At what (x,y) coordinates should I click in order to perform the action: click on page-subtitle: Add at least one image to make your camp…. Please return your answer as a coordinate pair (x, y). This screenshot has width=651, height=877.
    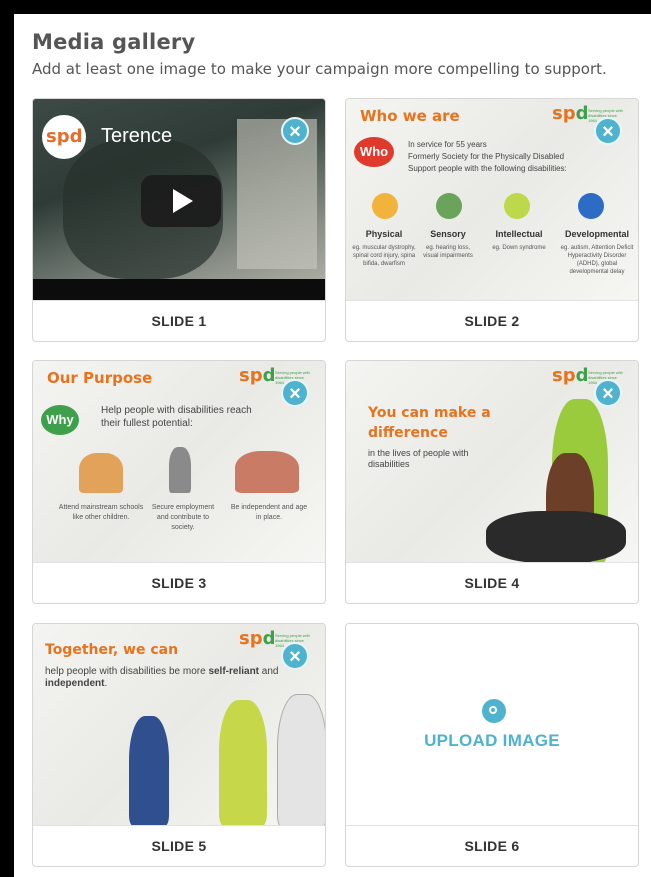
    Looking at the image, I should click on (319, 69).